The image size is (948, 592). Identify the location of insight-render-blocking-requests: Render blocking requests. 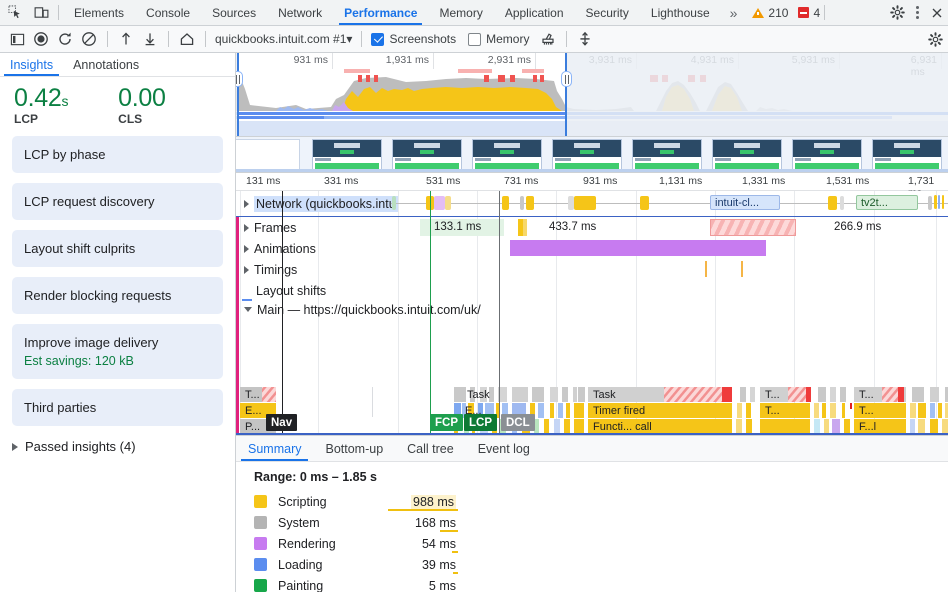
(117, 296).